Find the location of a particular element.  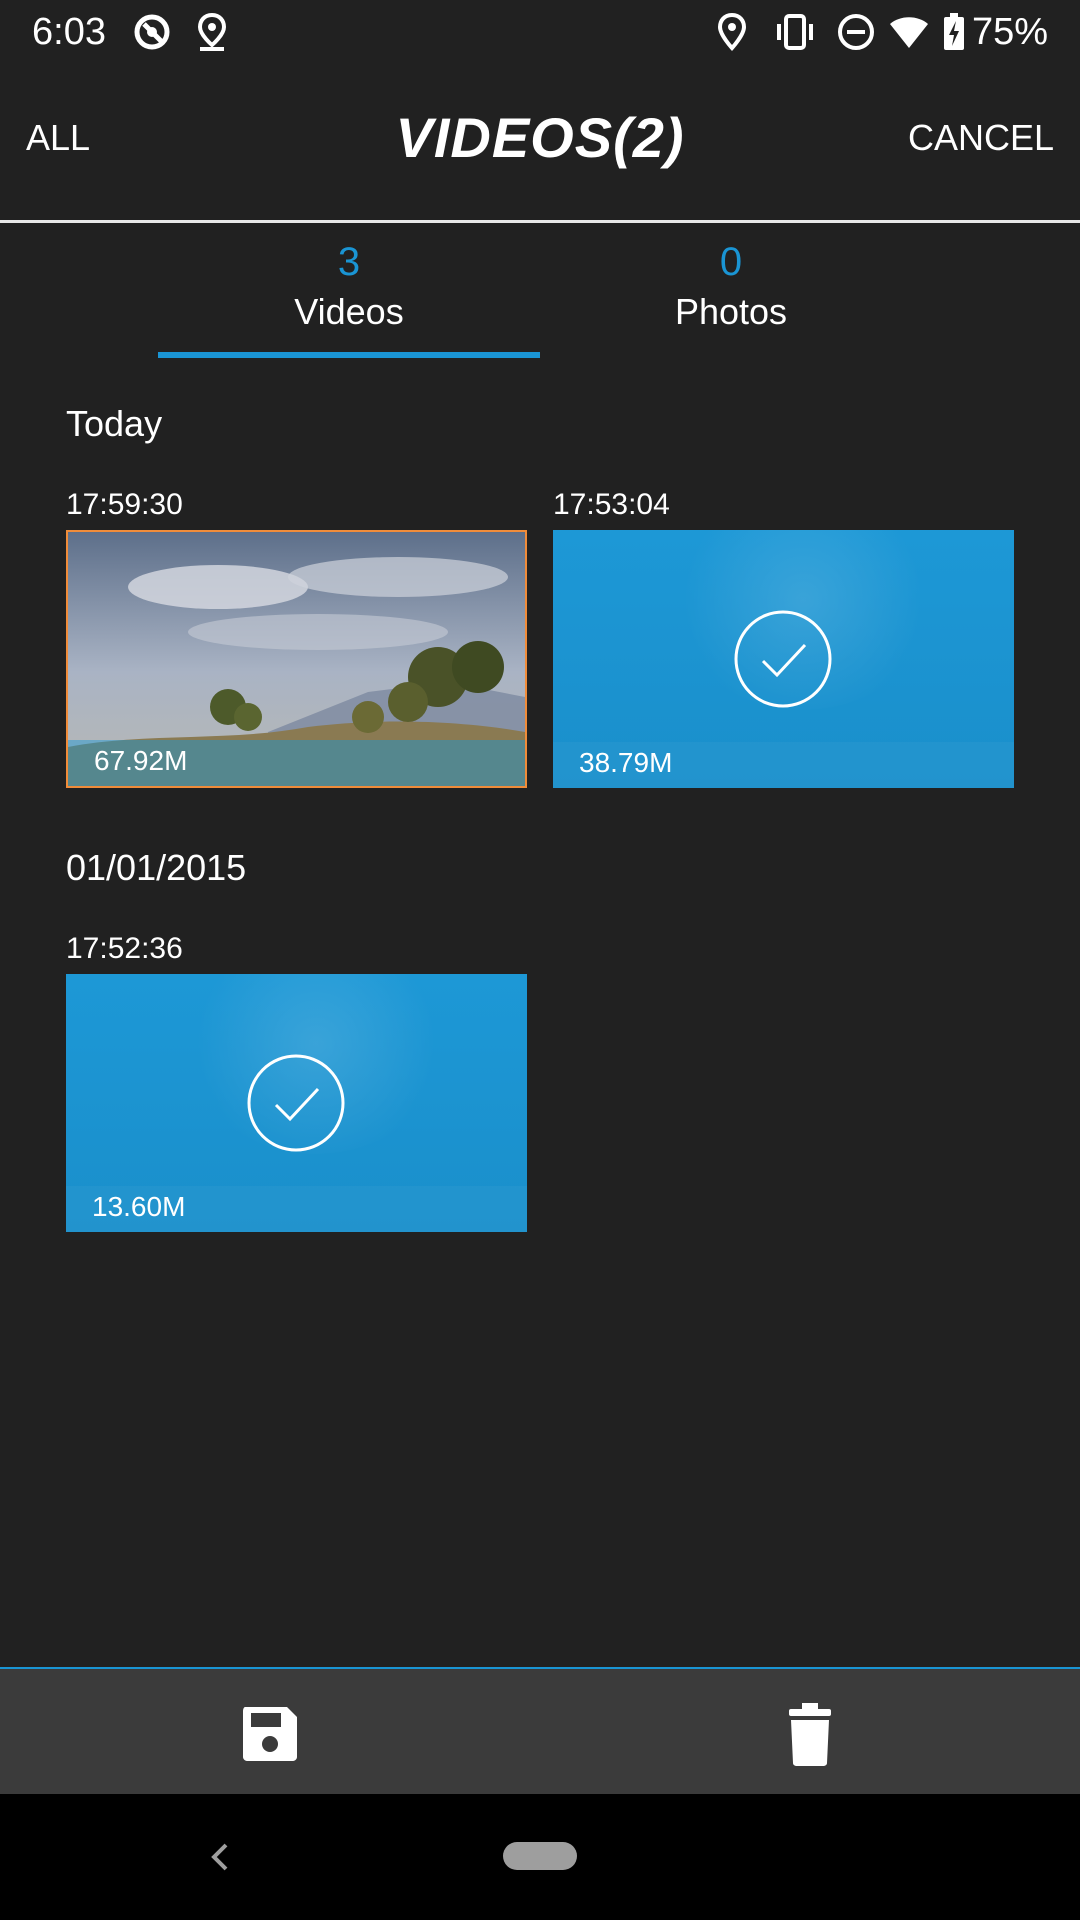

tab-videos-count: 3 is located at coordinates (349, 262).